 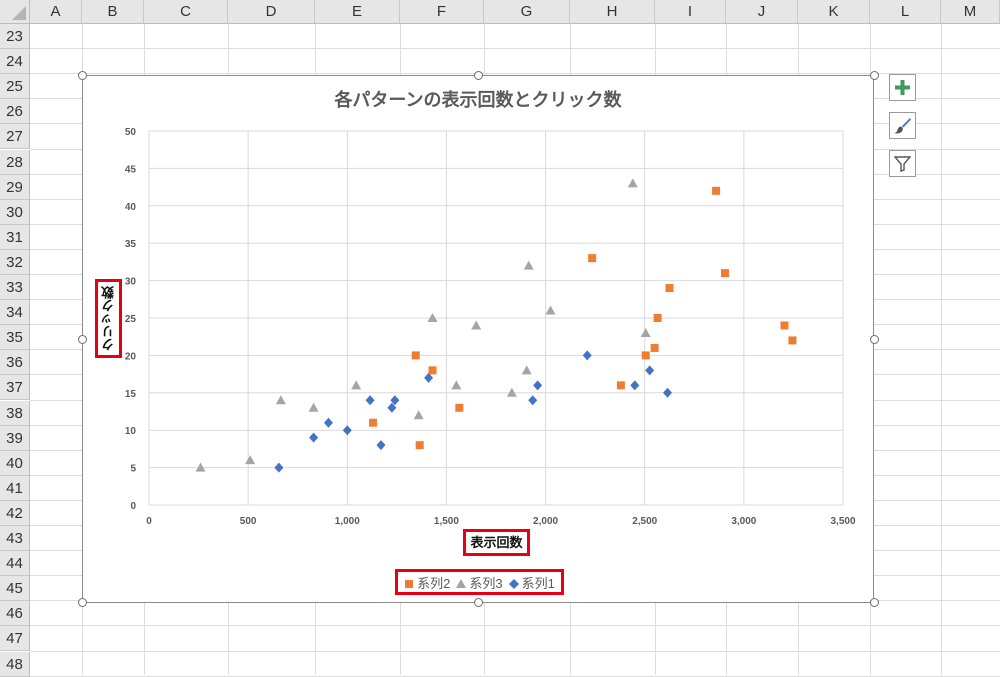 What do you see at coordinates (478, 602) in the screenshot?
I see `resize-handle-bottom-center` at bounding box center [478, 602].